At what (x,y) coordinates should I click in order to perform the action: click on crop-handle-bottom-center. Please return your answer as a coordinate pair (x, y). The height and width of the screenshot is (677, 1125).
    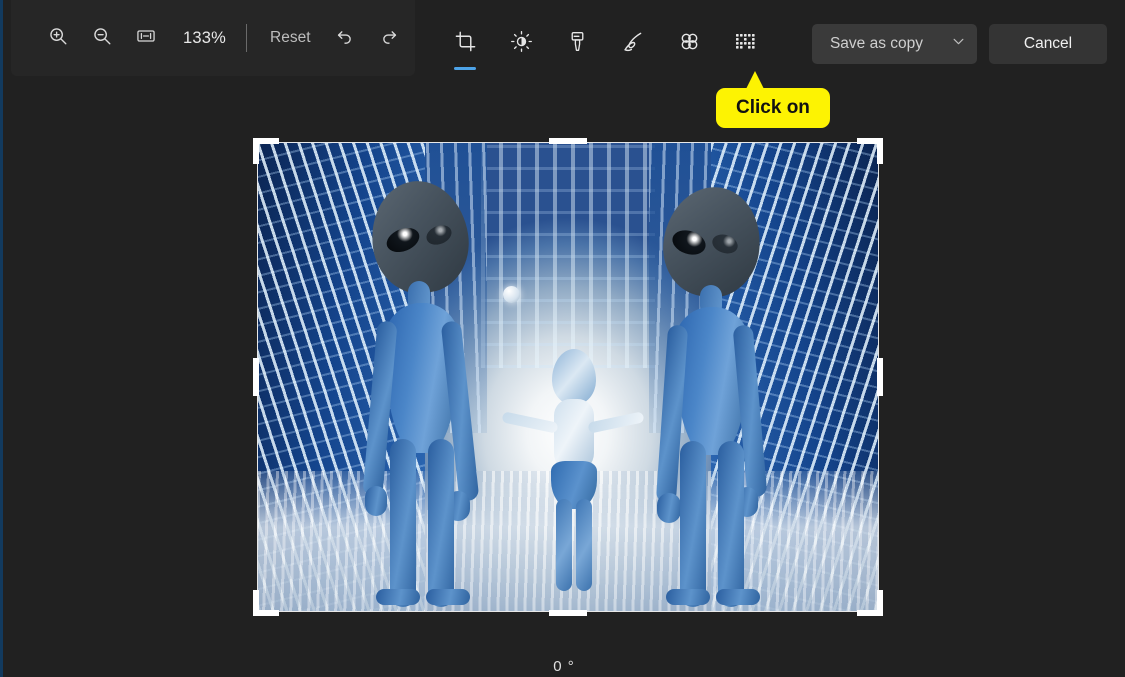
    Looking at the image, I should click on (568, 613).